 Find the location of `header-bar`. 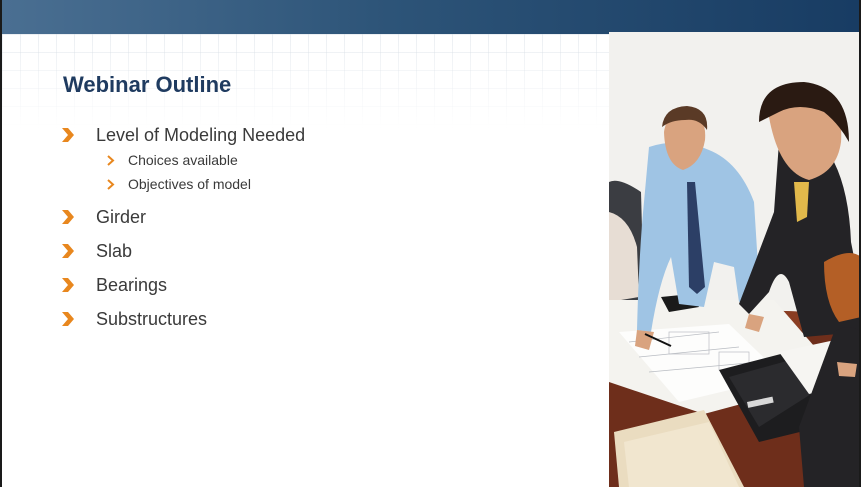

header-bar is located at coordinates (430, 17).